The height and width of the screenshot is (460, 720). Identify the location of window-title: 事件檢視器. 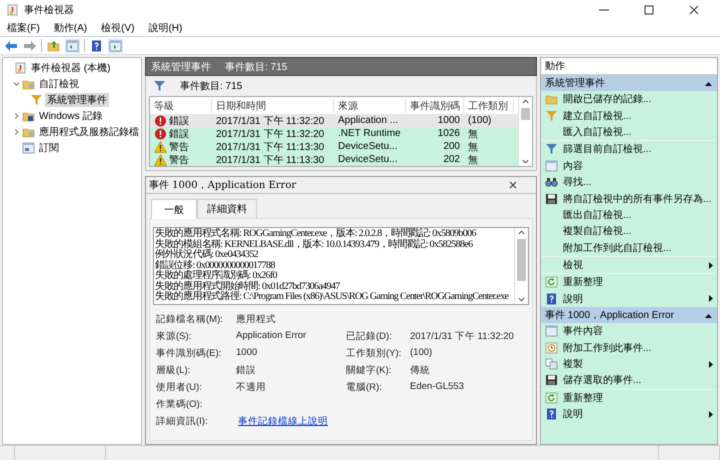
(49, 10).